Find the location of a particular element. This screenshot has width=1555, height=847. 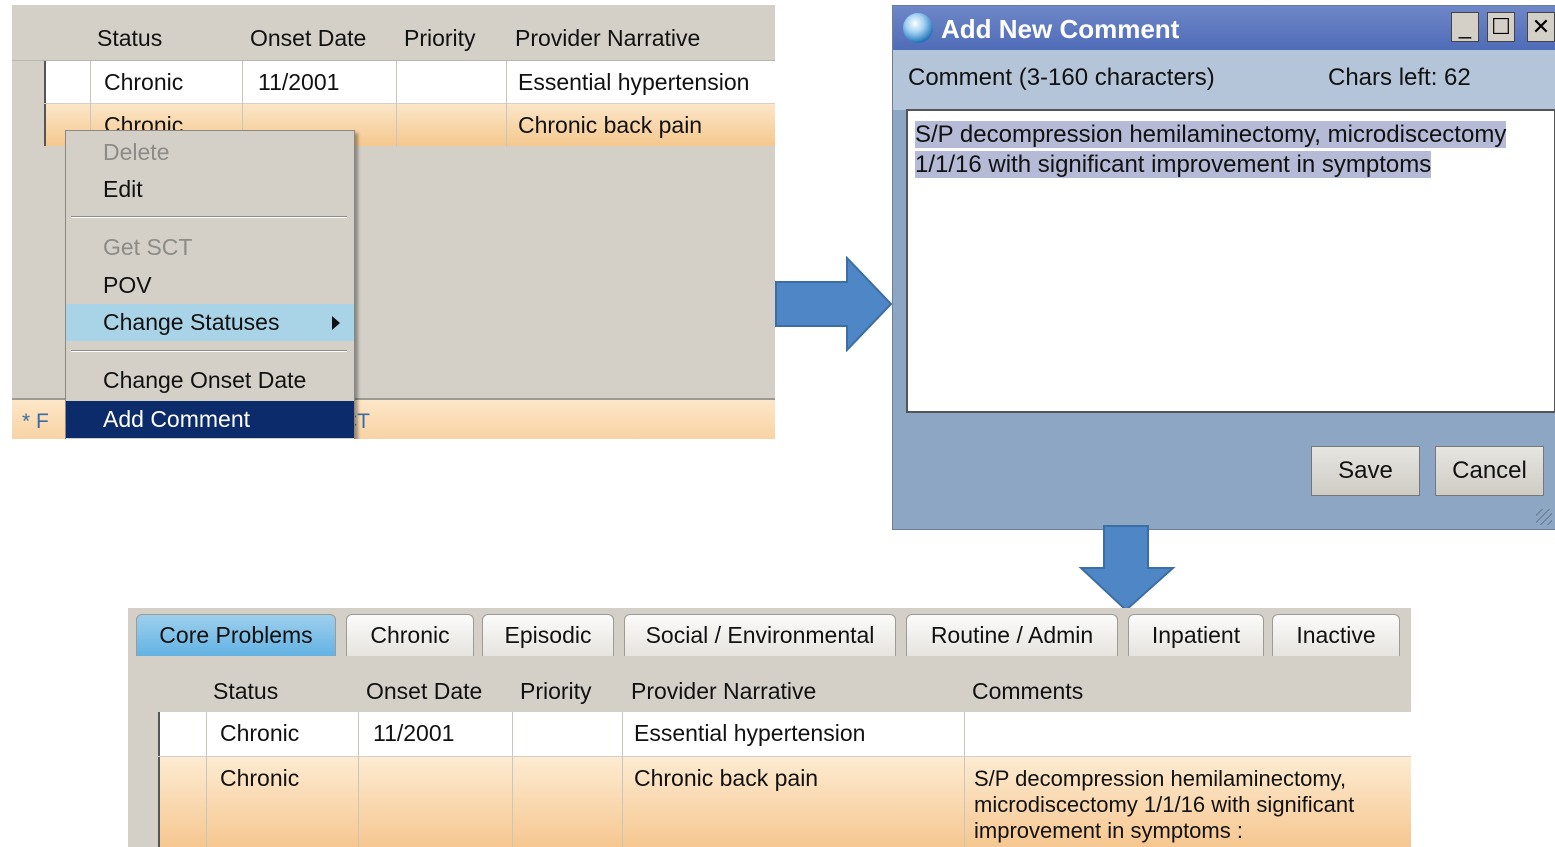

right-arrow-icon is located at coordinates (834, 304).